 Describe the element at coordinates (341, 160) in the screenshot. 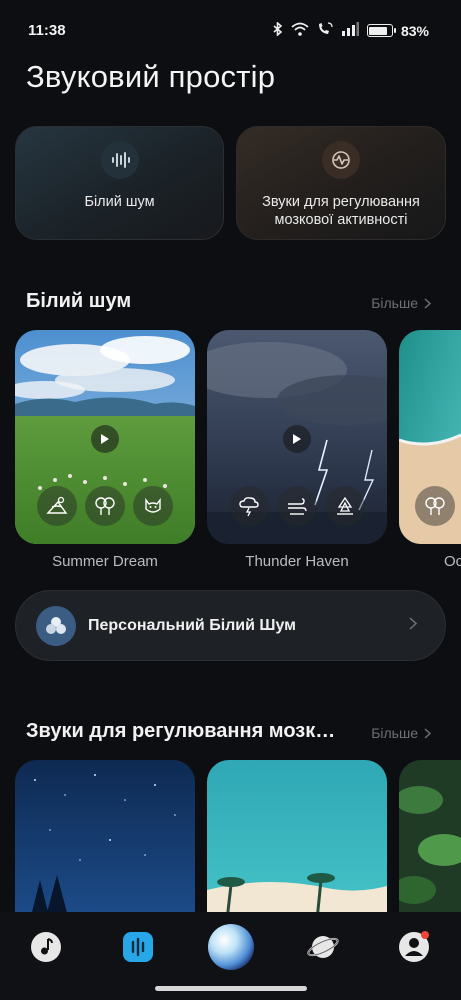

I see `pulse-icon` at that location.